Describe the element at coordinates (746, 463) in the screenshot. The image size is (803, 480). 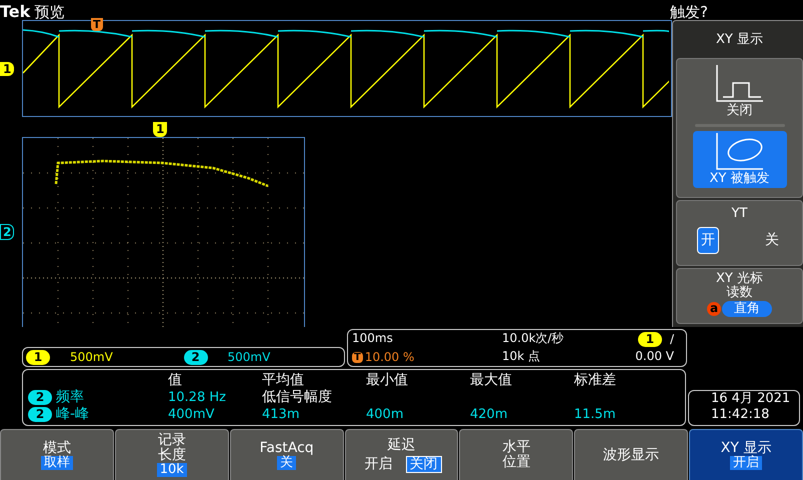
I see `button-value: 开启` at that location.